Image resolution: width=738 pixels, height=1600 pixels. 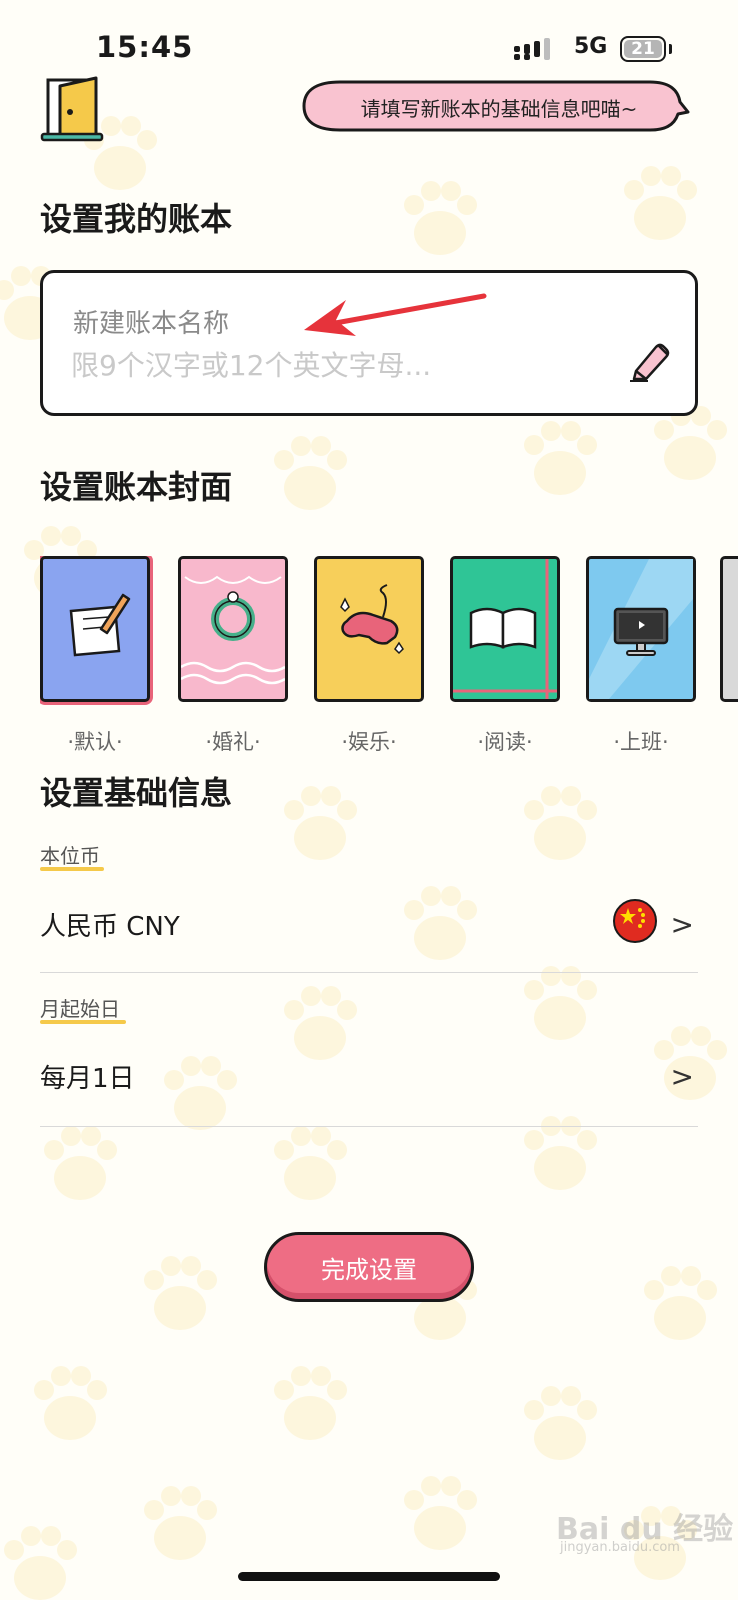 I want to click on cover-label-reading: ·阅读·, so click(x=505, y=742).